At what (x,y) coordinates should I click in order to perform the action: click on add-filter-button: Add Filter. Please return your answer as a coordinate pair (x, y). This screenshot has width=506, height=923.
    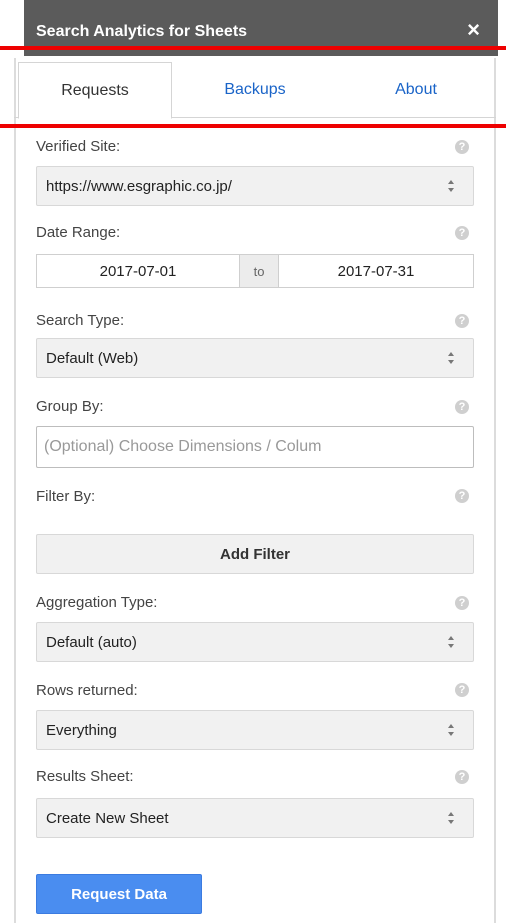
    Looking at the image, I should click on (255, 554).